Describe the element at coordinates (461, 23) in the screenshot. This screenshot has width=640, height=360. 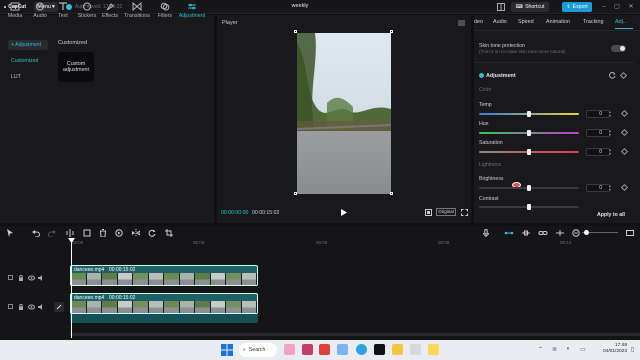
I see `player-menu-icon` at that location.